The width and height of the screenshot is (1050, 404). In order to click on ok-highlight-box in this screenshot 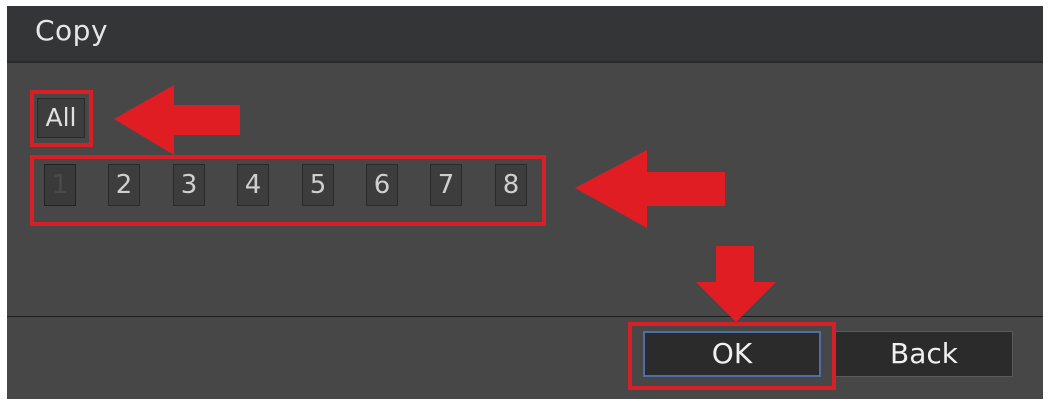, I will do `click(732, 356)`.